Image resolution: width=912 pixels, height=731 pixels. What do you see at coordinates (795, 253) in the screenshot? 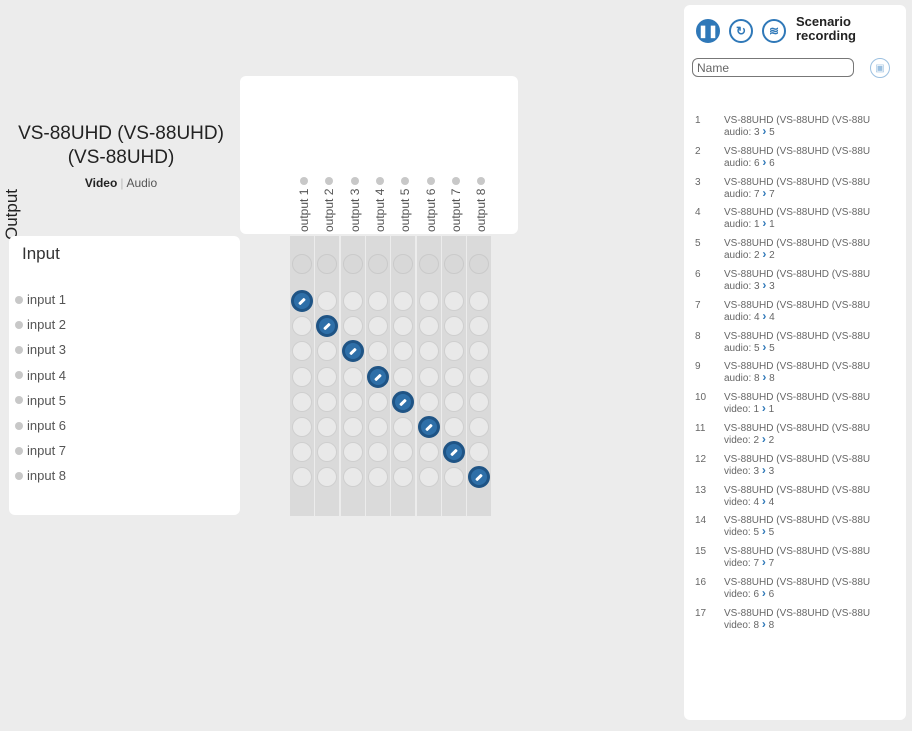
I see `recording-item: 5 VS-88UHD (VS-88UHD (VS-88U audio: 2 › 2` at bounding box center [795, 253].